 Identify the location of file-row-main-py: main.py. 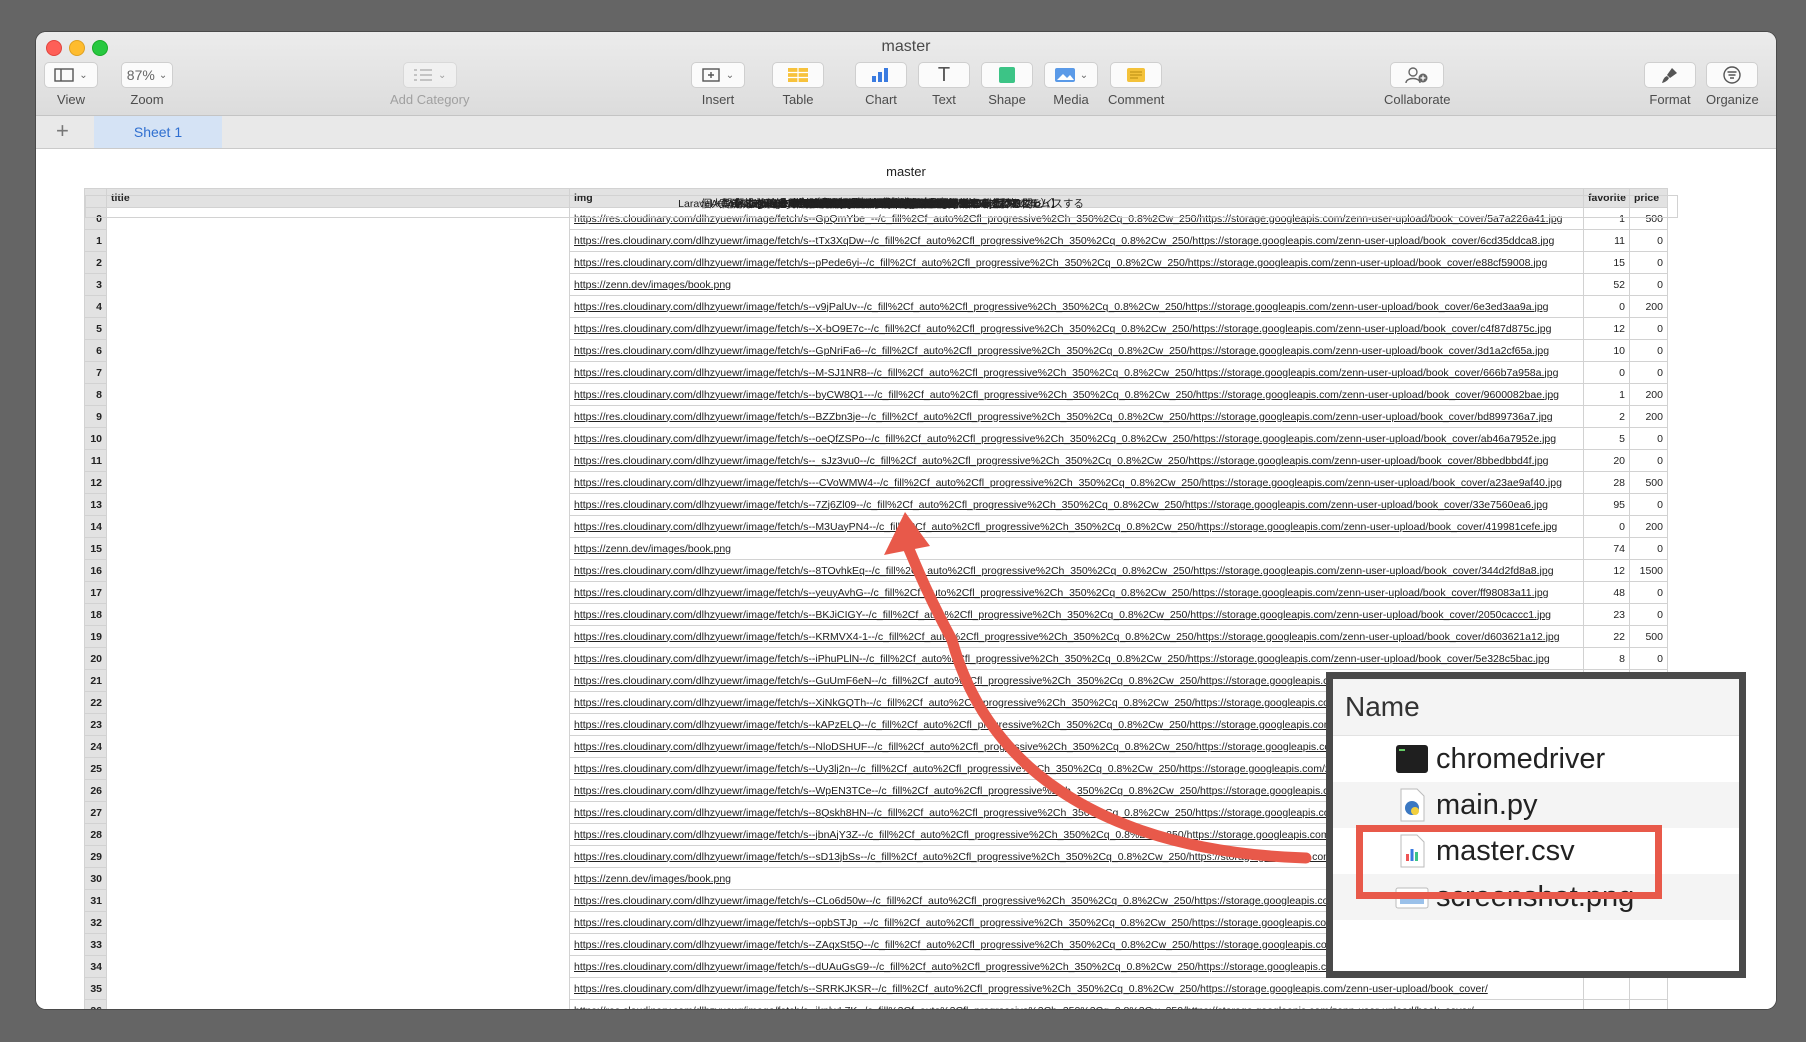
(1536, 805).